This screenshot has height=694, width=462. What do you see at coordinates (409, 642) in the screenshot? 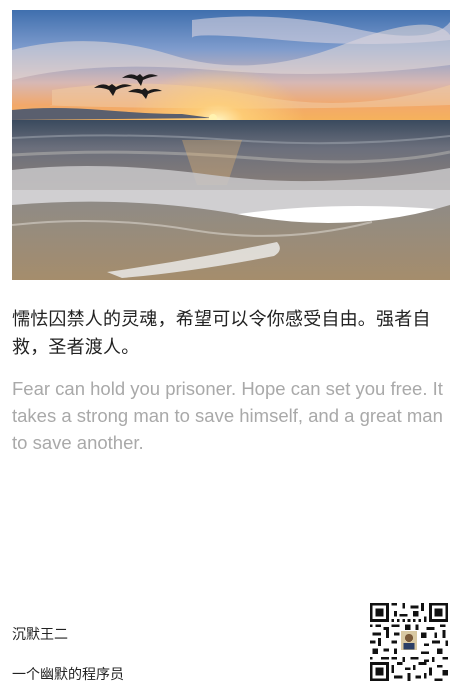
I see `qr-code-icon` at bounding box center [409, 642].